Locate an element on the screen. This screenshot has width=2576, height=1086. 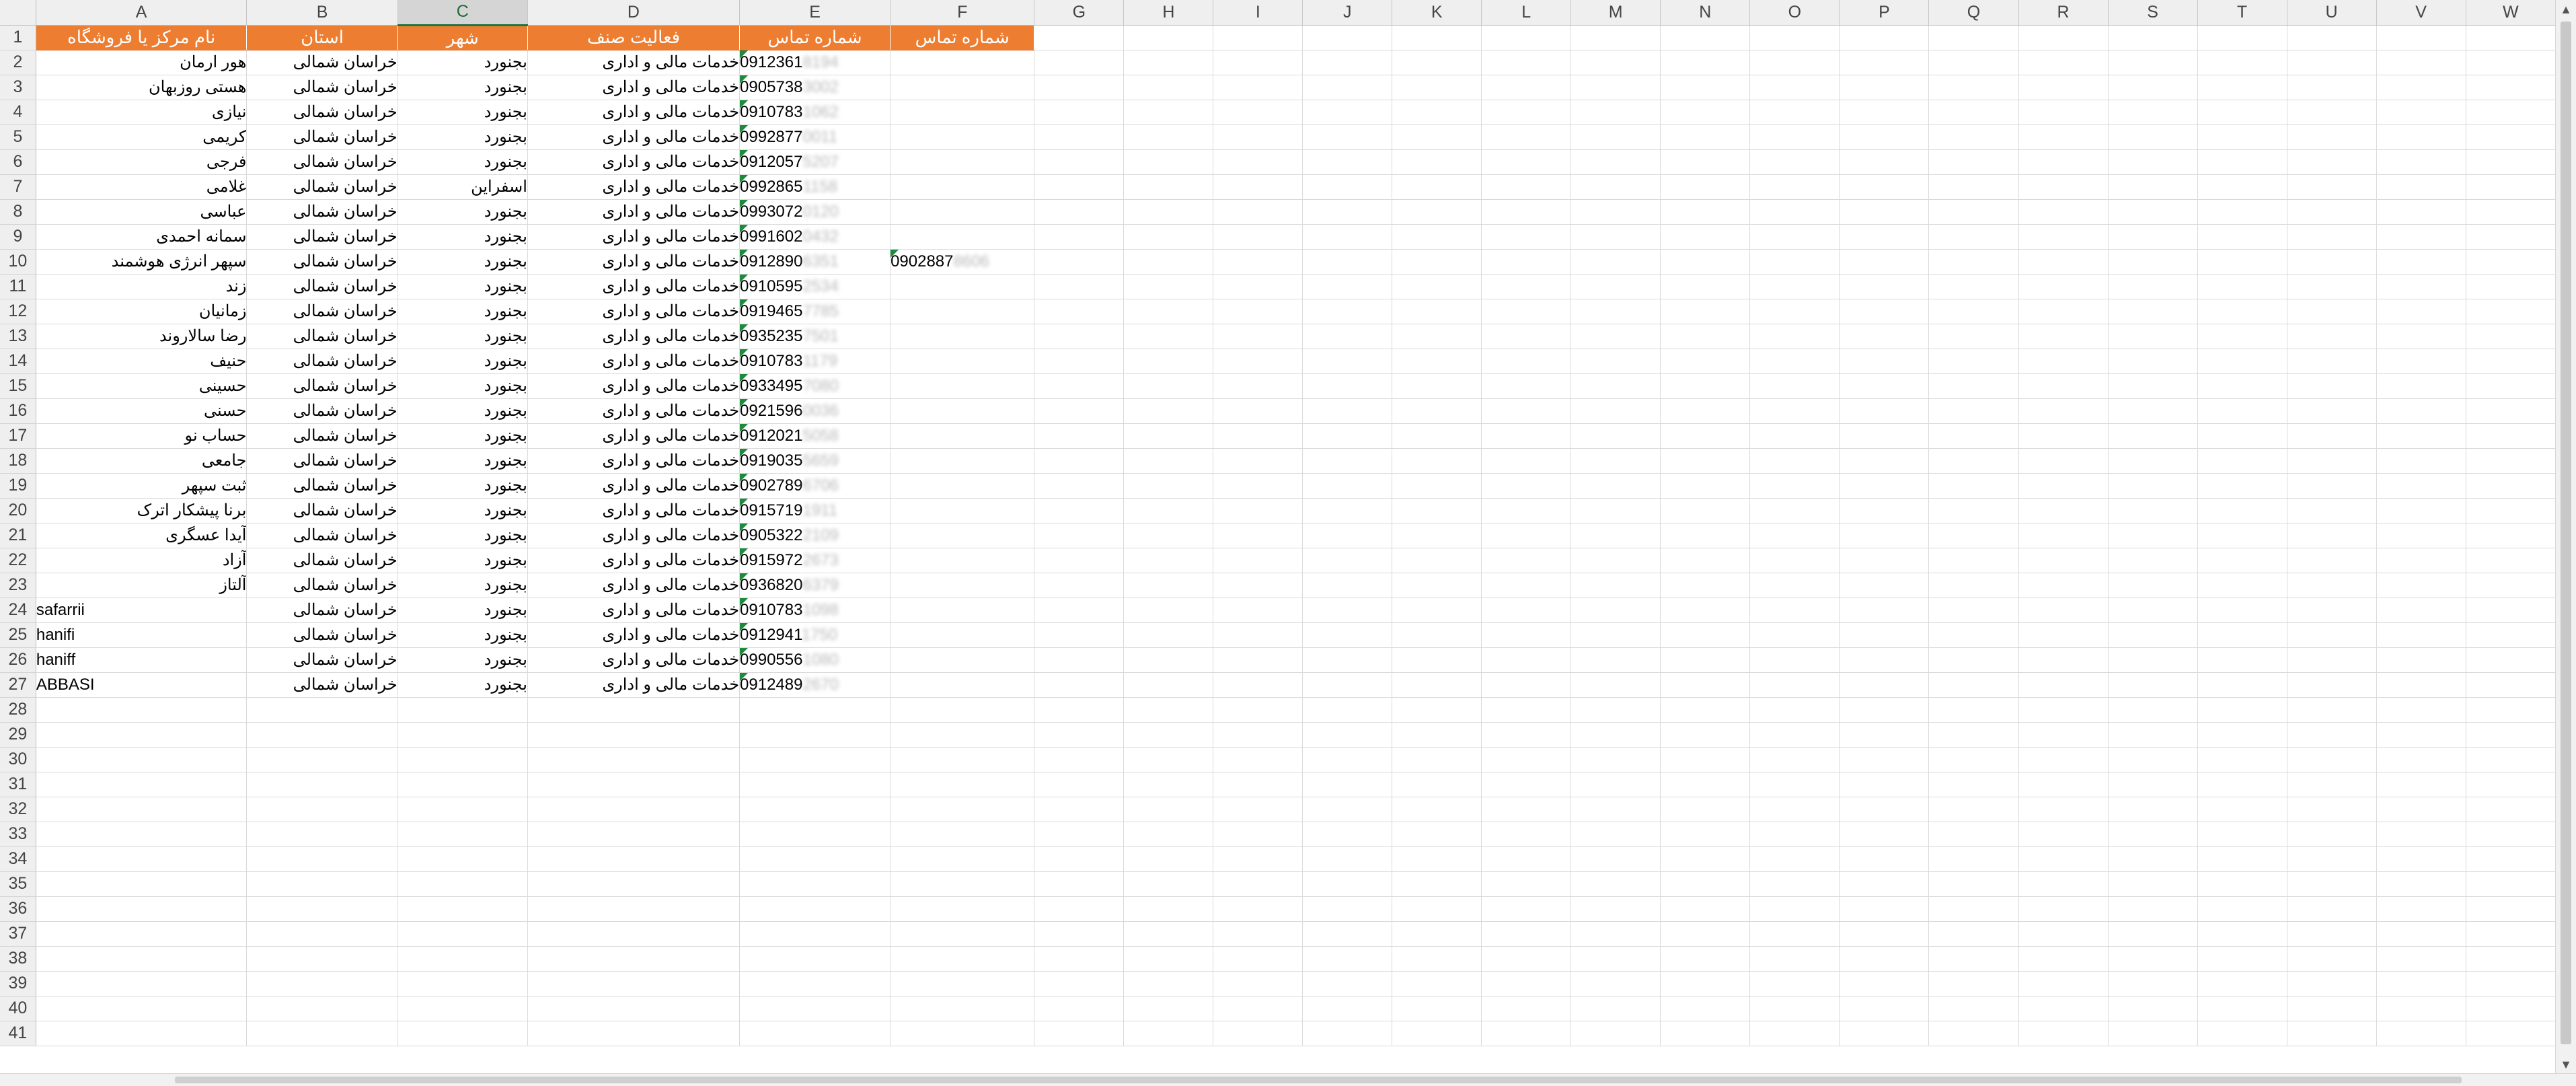
column-header-o: O is located at coordinates (1794, 13).